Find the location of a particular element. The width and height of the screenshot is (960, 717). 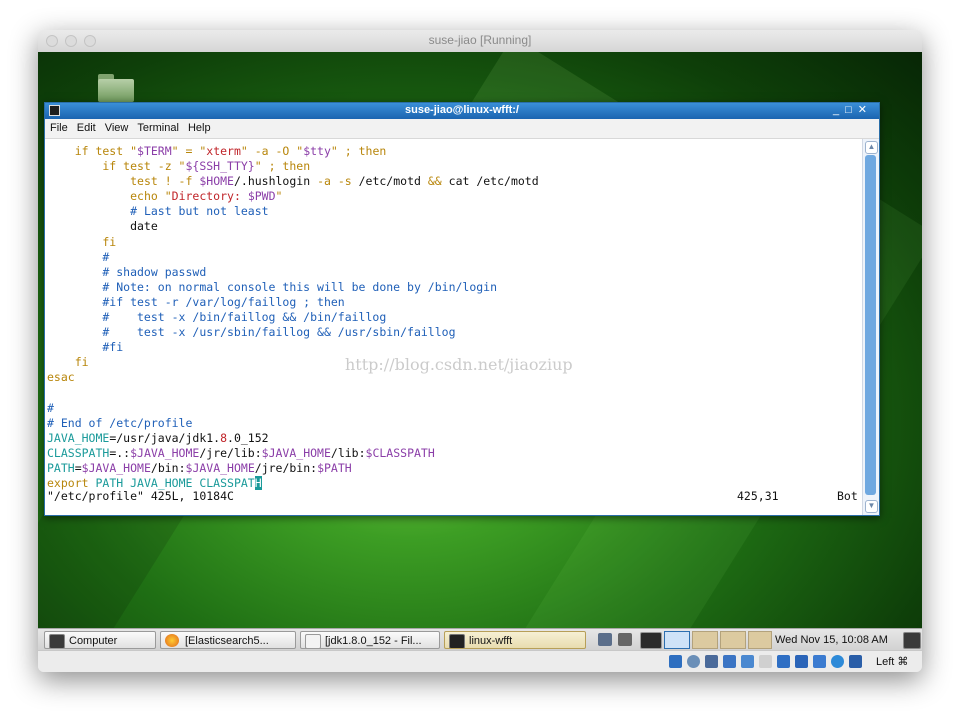

network-icon is located at coordinates (605, 639).